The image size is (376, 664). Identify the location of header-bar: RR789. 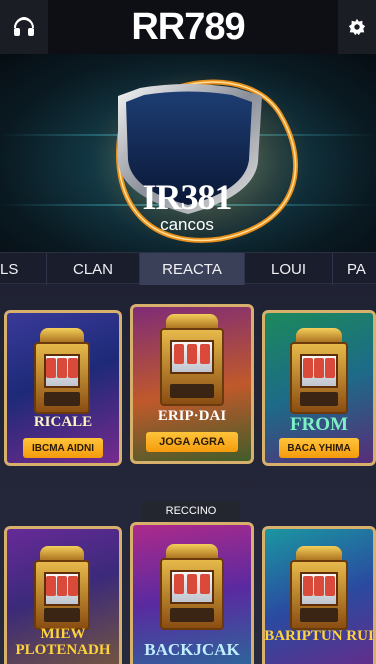
(188, 27).